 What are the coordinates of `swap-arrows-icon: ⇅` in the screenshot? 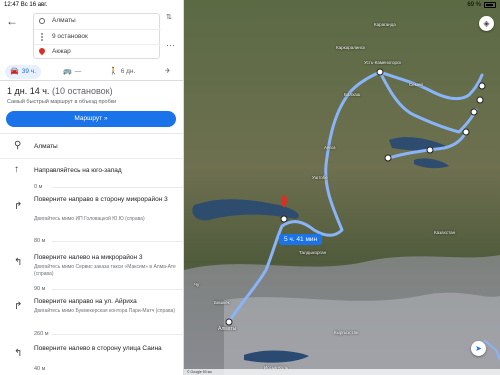 It's located at (169, 17).